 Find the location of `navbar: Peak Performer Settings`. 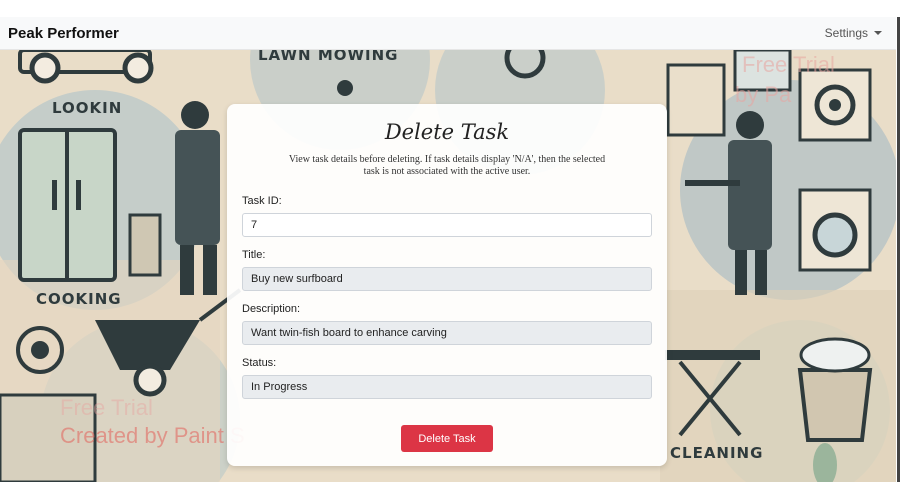

navbar: Peak Performer Settings is located at coordinates (448, 33).